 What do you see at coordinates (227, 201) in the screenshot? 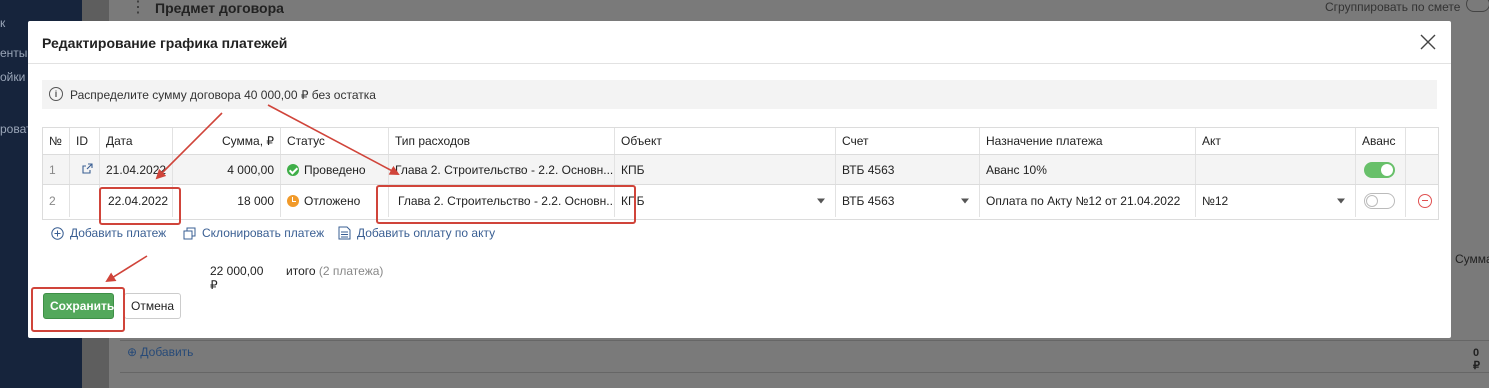
I see `amount-input: 18 000` at bounding box center [227, 201].